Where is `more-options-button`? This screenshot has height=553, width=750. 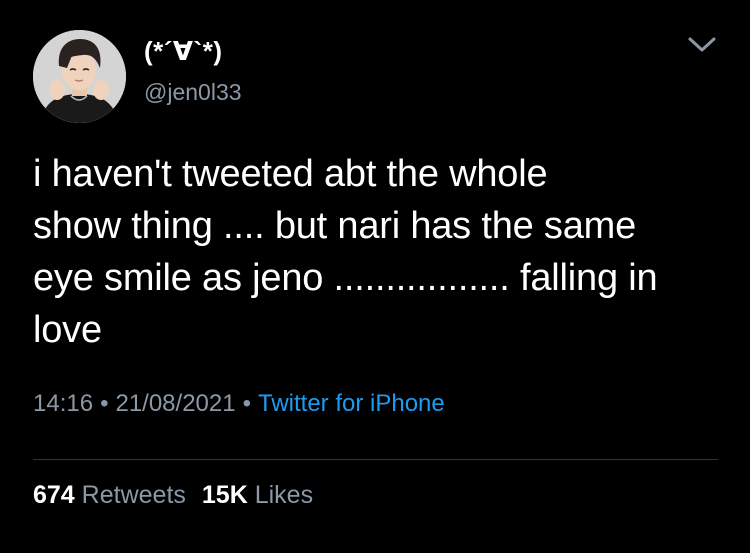 more-options-button is located at coordinates (702, 45).